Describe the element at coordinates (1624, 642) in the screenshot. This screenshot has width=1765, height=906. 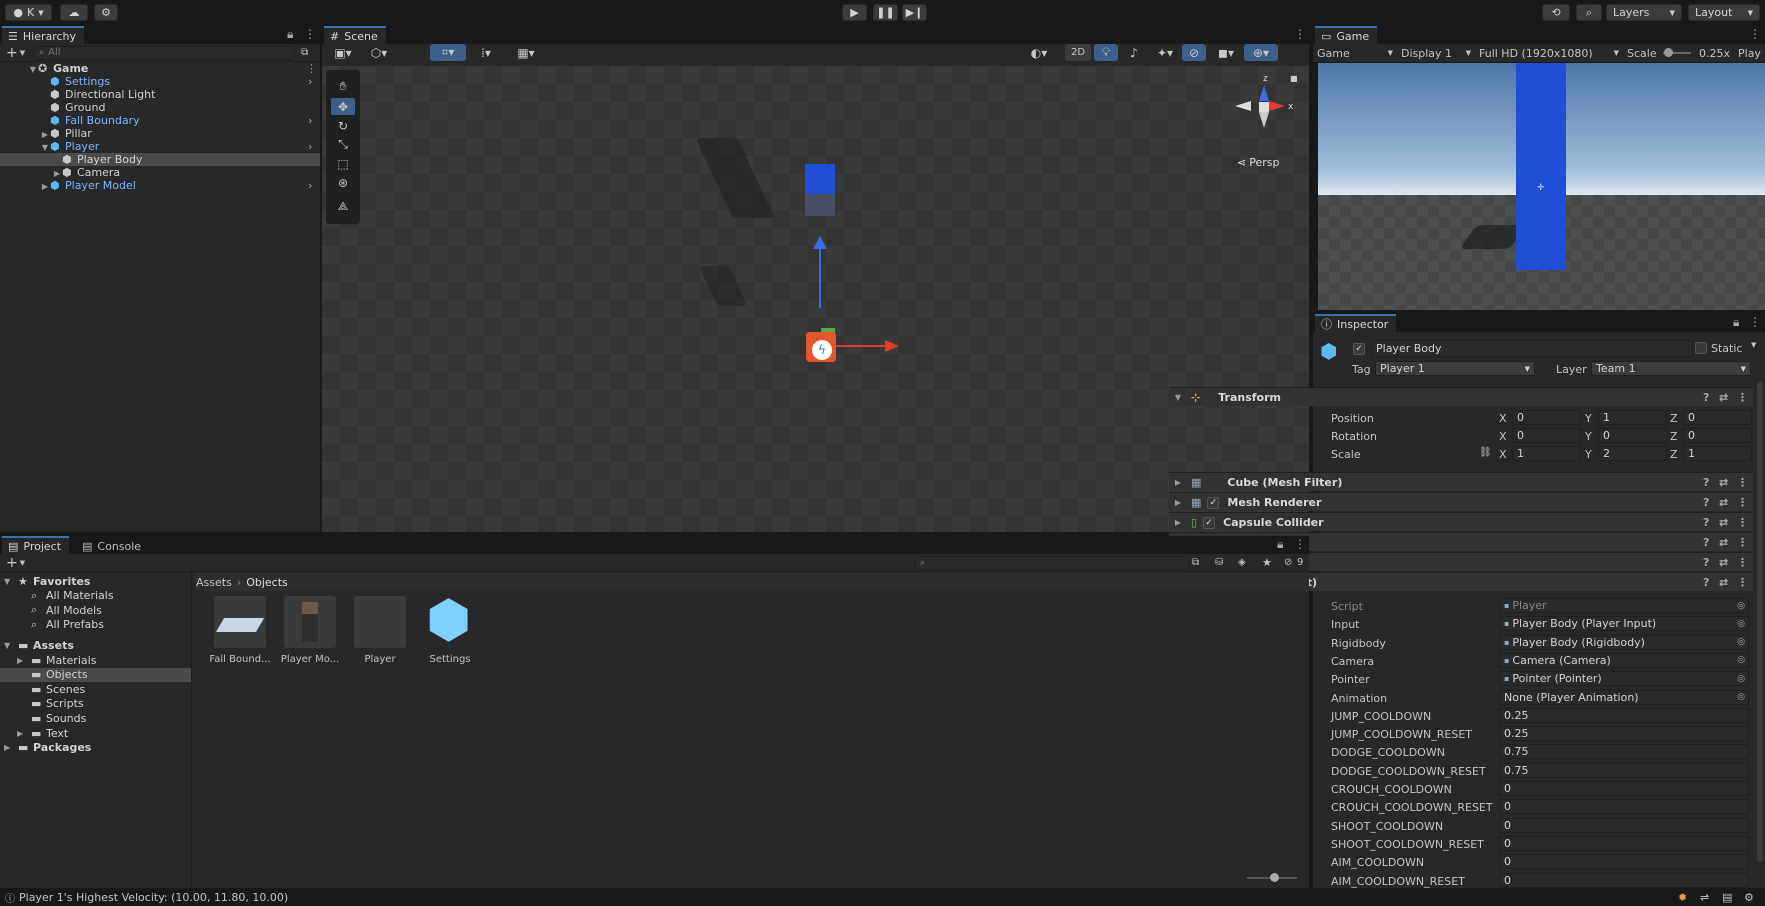
I see `script-field-rigidbody: ▪ Player Body (Rigidbody) ◎` at that location.